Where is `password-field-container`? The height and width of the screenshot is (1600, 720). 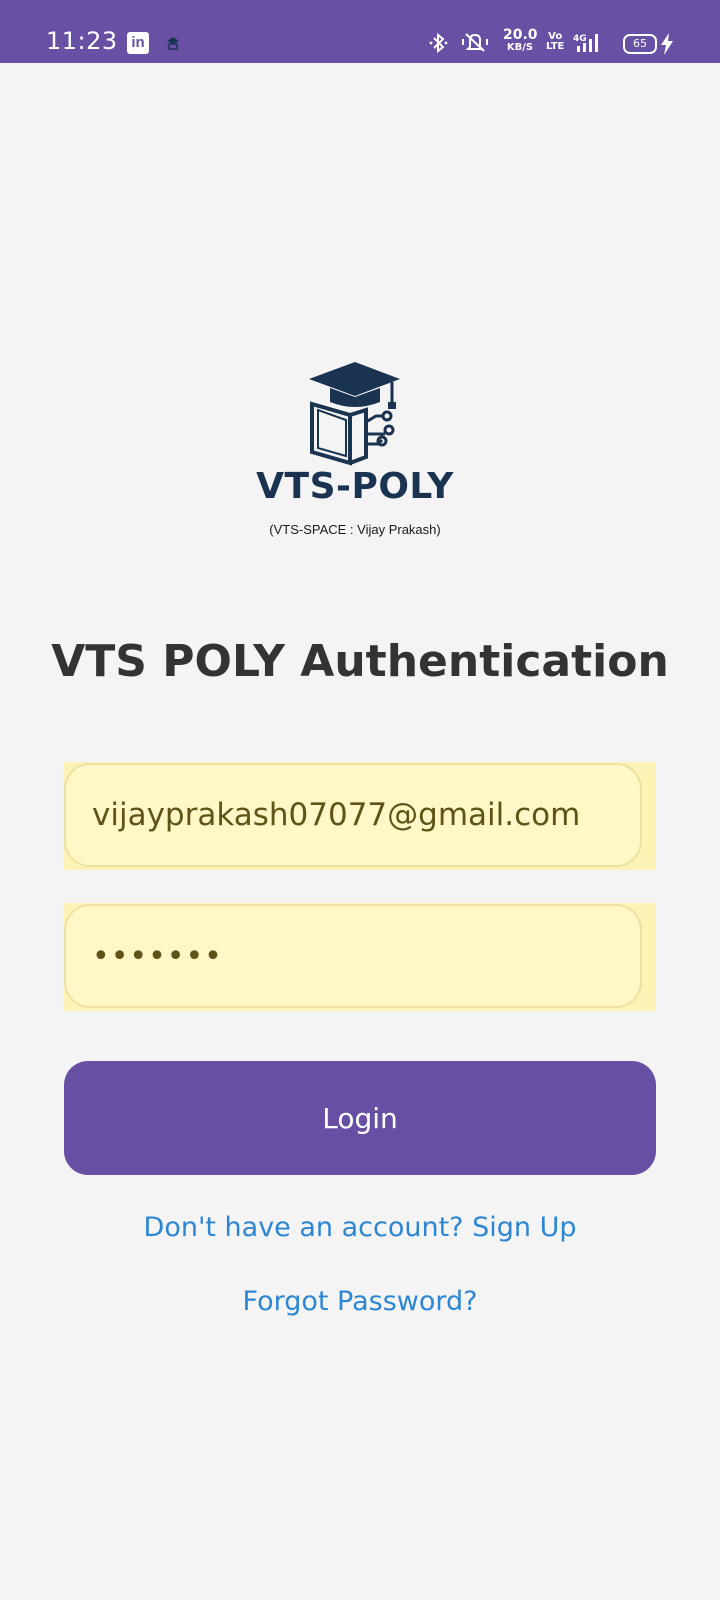
password-field-container is located at coordinates (359, 957).